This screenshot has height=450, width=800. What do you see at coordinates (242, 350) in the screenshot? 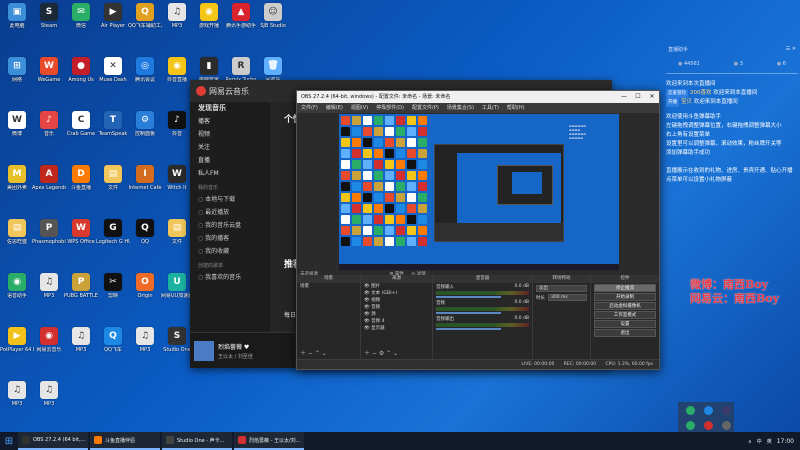
I see `music-player-bar: 烈焰蔷薇 ♥ 王以太 / 刘至佳` at bounding box center [242, 350].